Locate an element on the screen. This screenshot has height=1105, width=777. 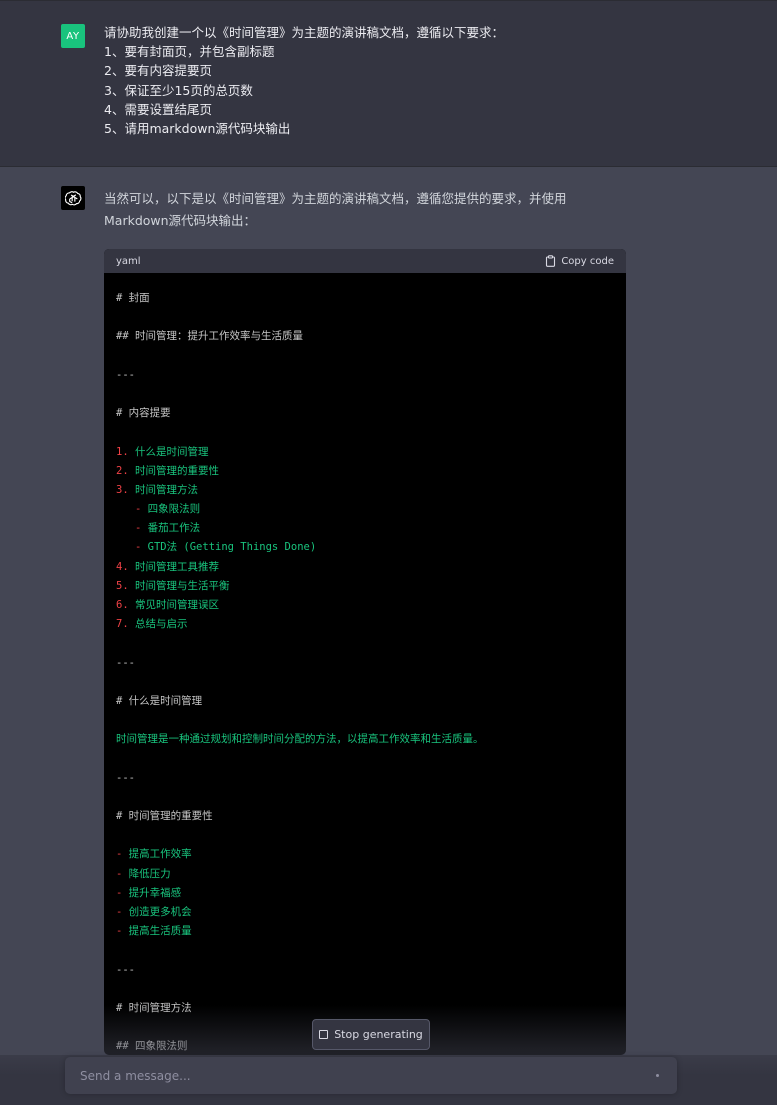
code-line: ## 时间管理：提升工作效率与生活质量 is located at coordinates (365, 336).